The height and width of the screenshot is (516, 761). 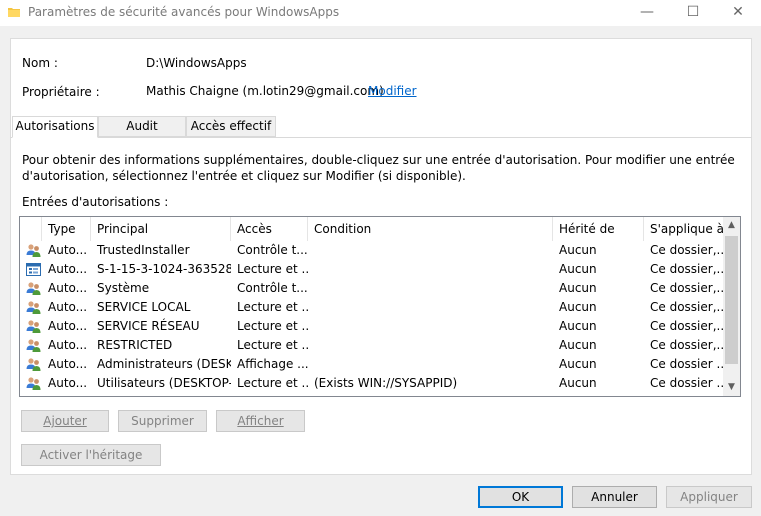 What do you see at coordinates (647, 13) in the screenshot?
I see `minimize-button: —` at bounding box center [647, 13].